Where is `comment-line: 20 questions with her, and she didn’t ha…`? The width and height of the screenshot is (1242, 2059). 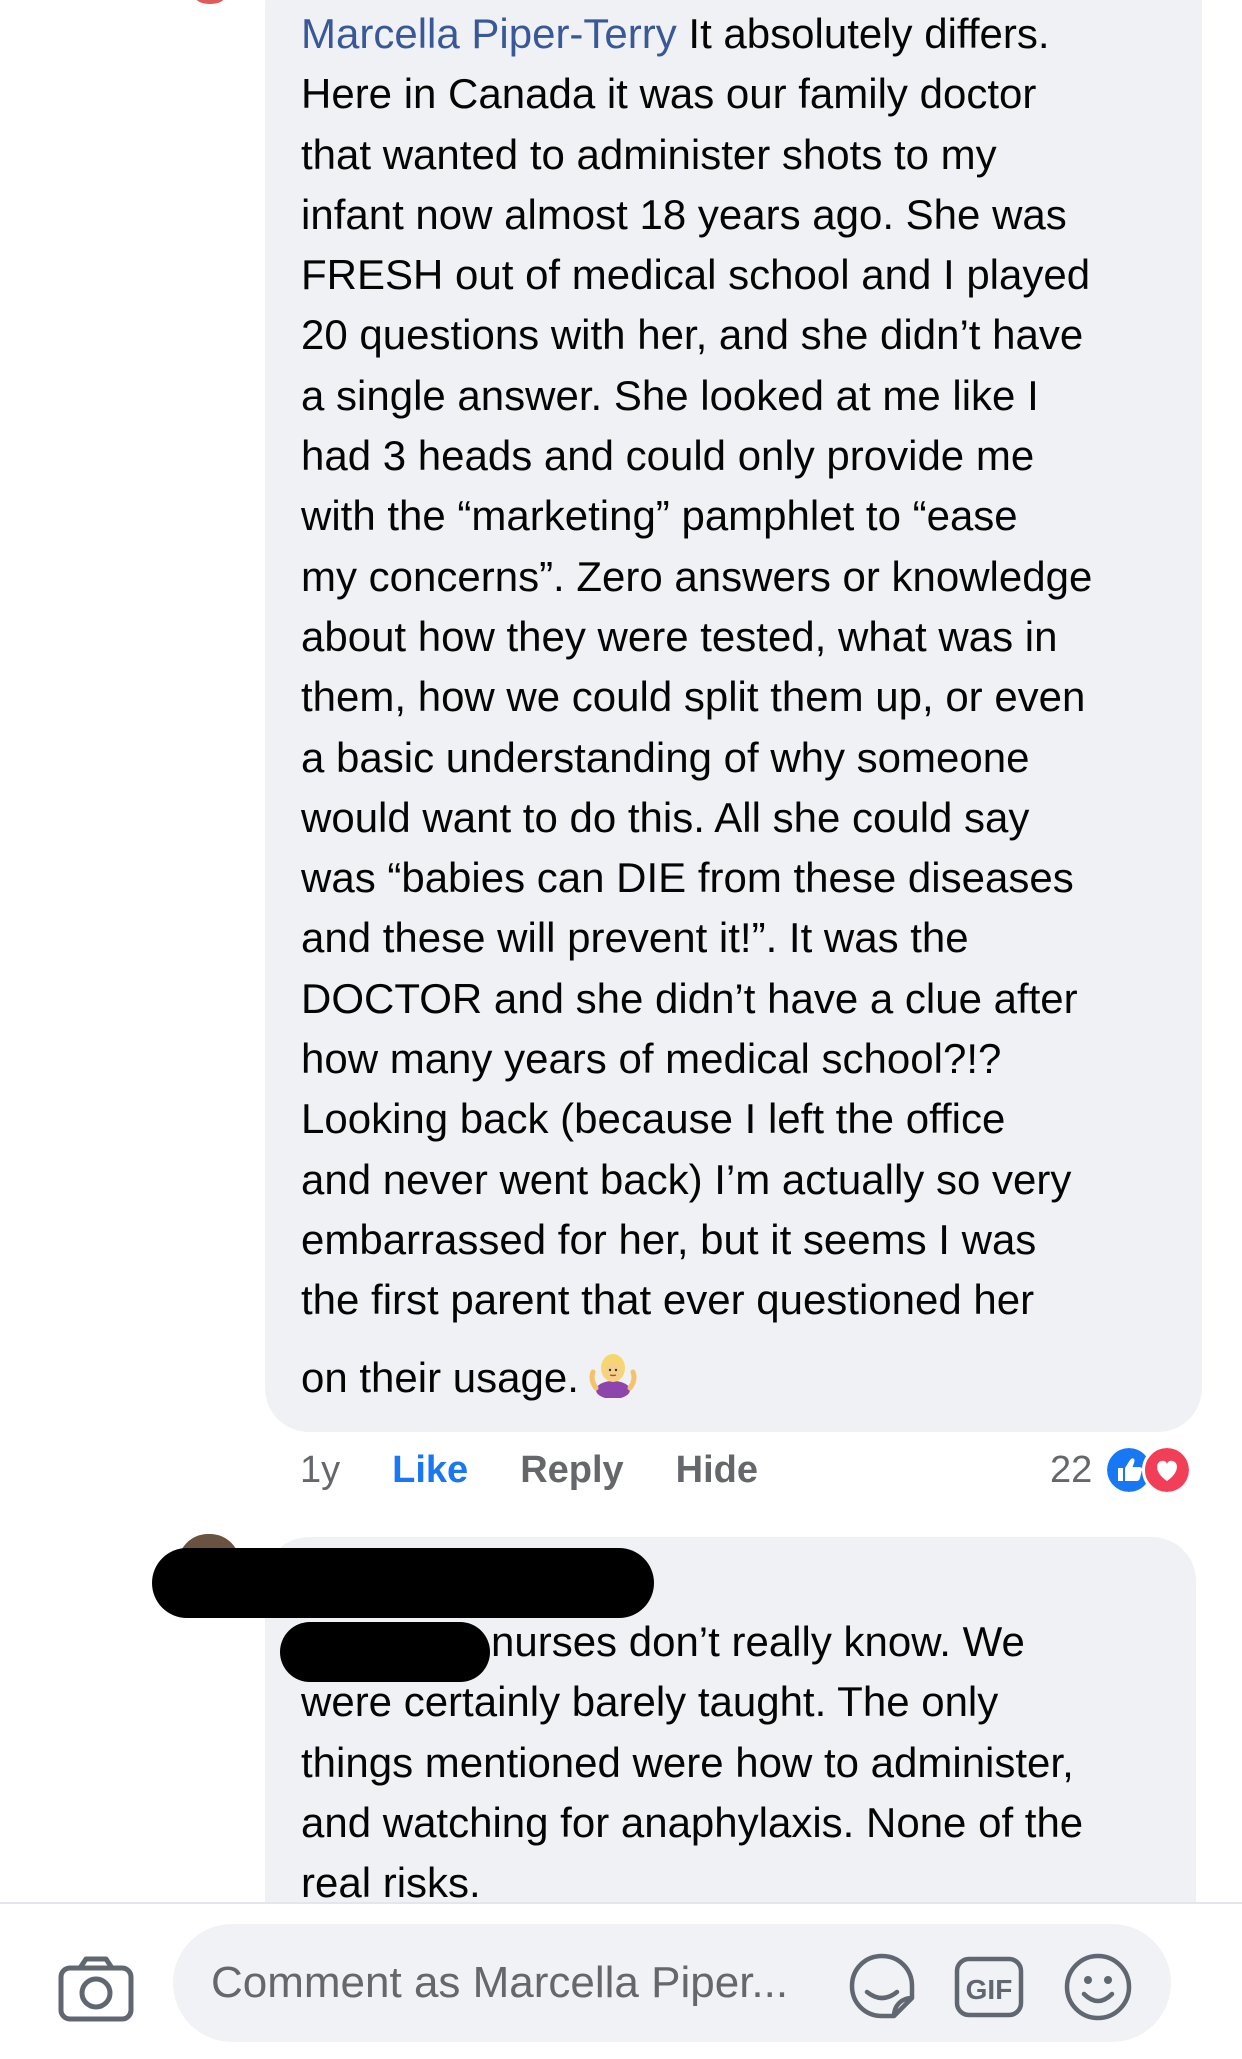
comment-line: 20 questions with her, and she didn’t ha… is located at coordinates (692, 335).